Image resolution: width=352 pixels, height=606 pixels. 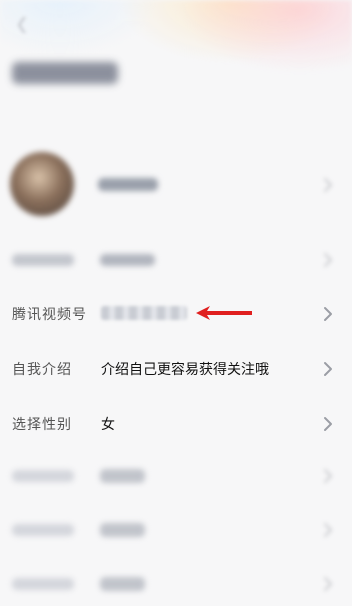 What do you see at coordinates (185, 369) in the screenshot?
I see `self-intro-value: 介绍自己更容易获得关注哦` at bounding box center [185, 369].